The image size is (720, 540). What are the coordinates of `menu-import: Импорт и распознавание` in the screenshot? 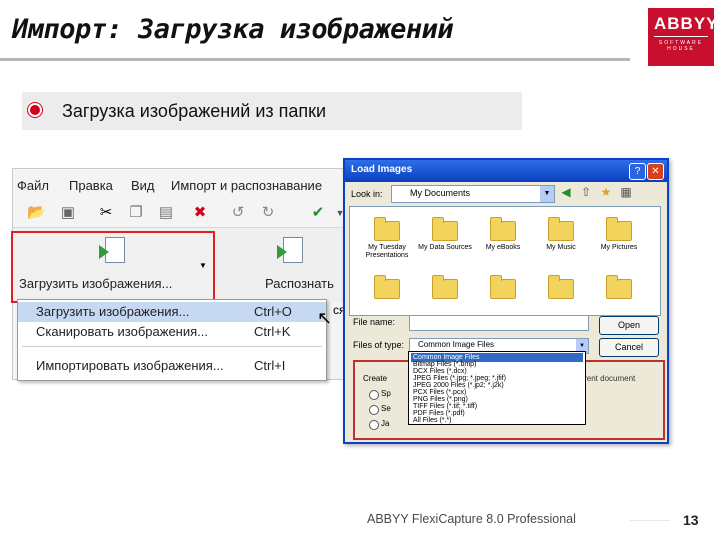 It's located at (246, 185).